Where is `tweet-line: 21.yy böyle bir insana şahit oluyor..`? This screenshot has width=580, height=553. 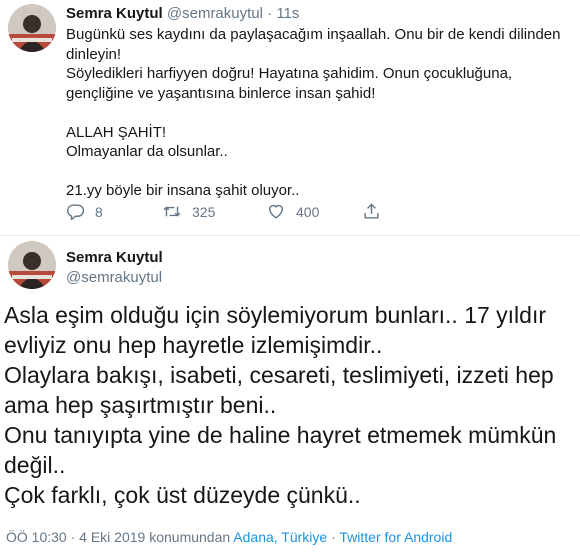
tweet-line: 21.yy böyle bir insana şahit oluyor.. is located at coordinates (183, 190).